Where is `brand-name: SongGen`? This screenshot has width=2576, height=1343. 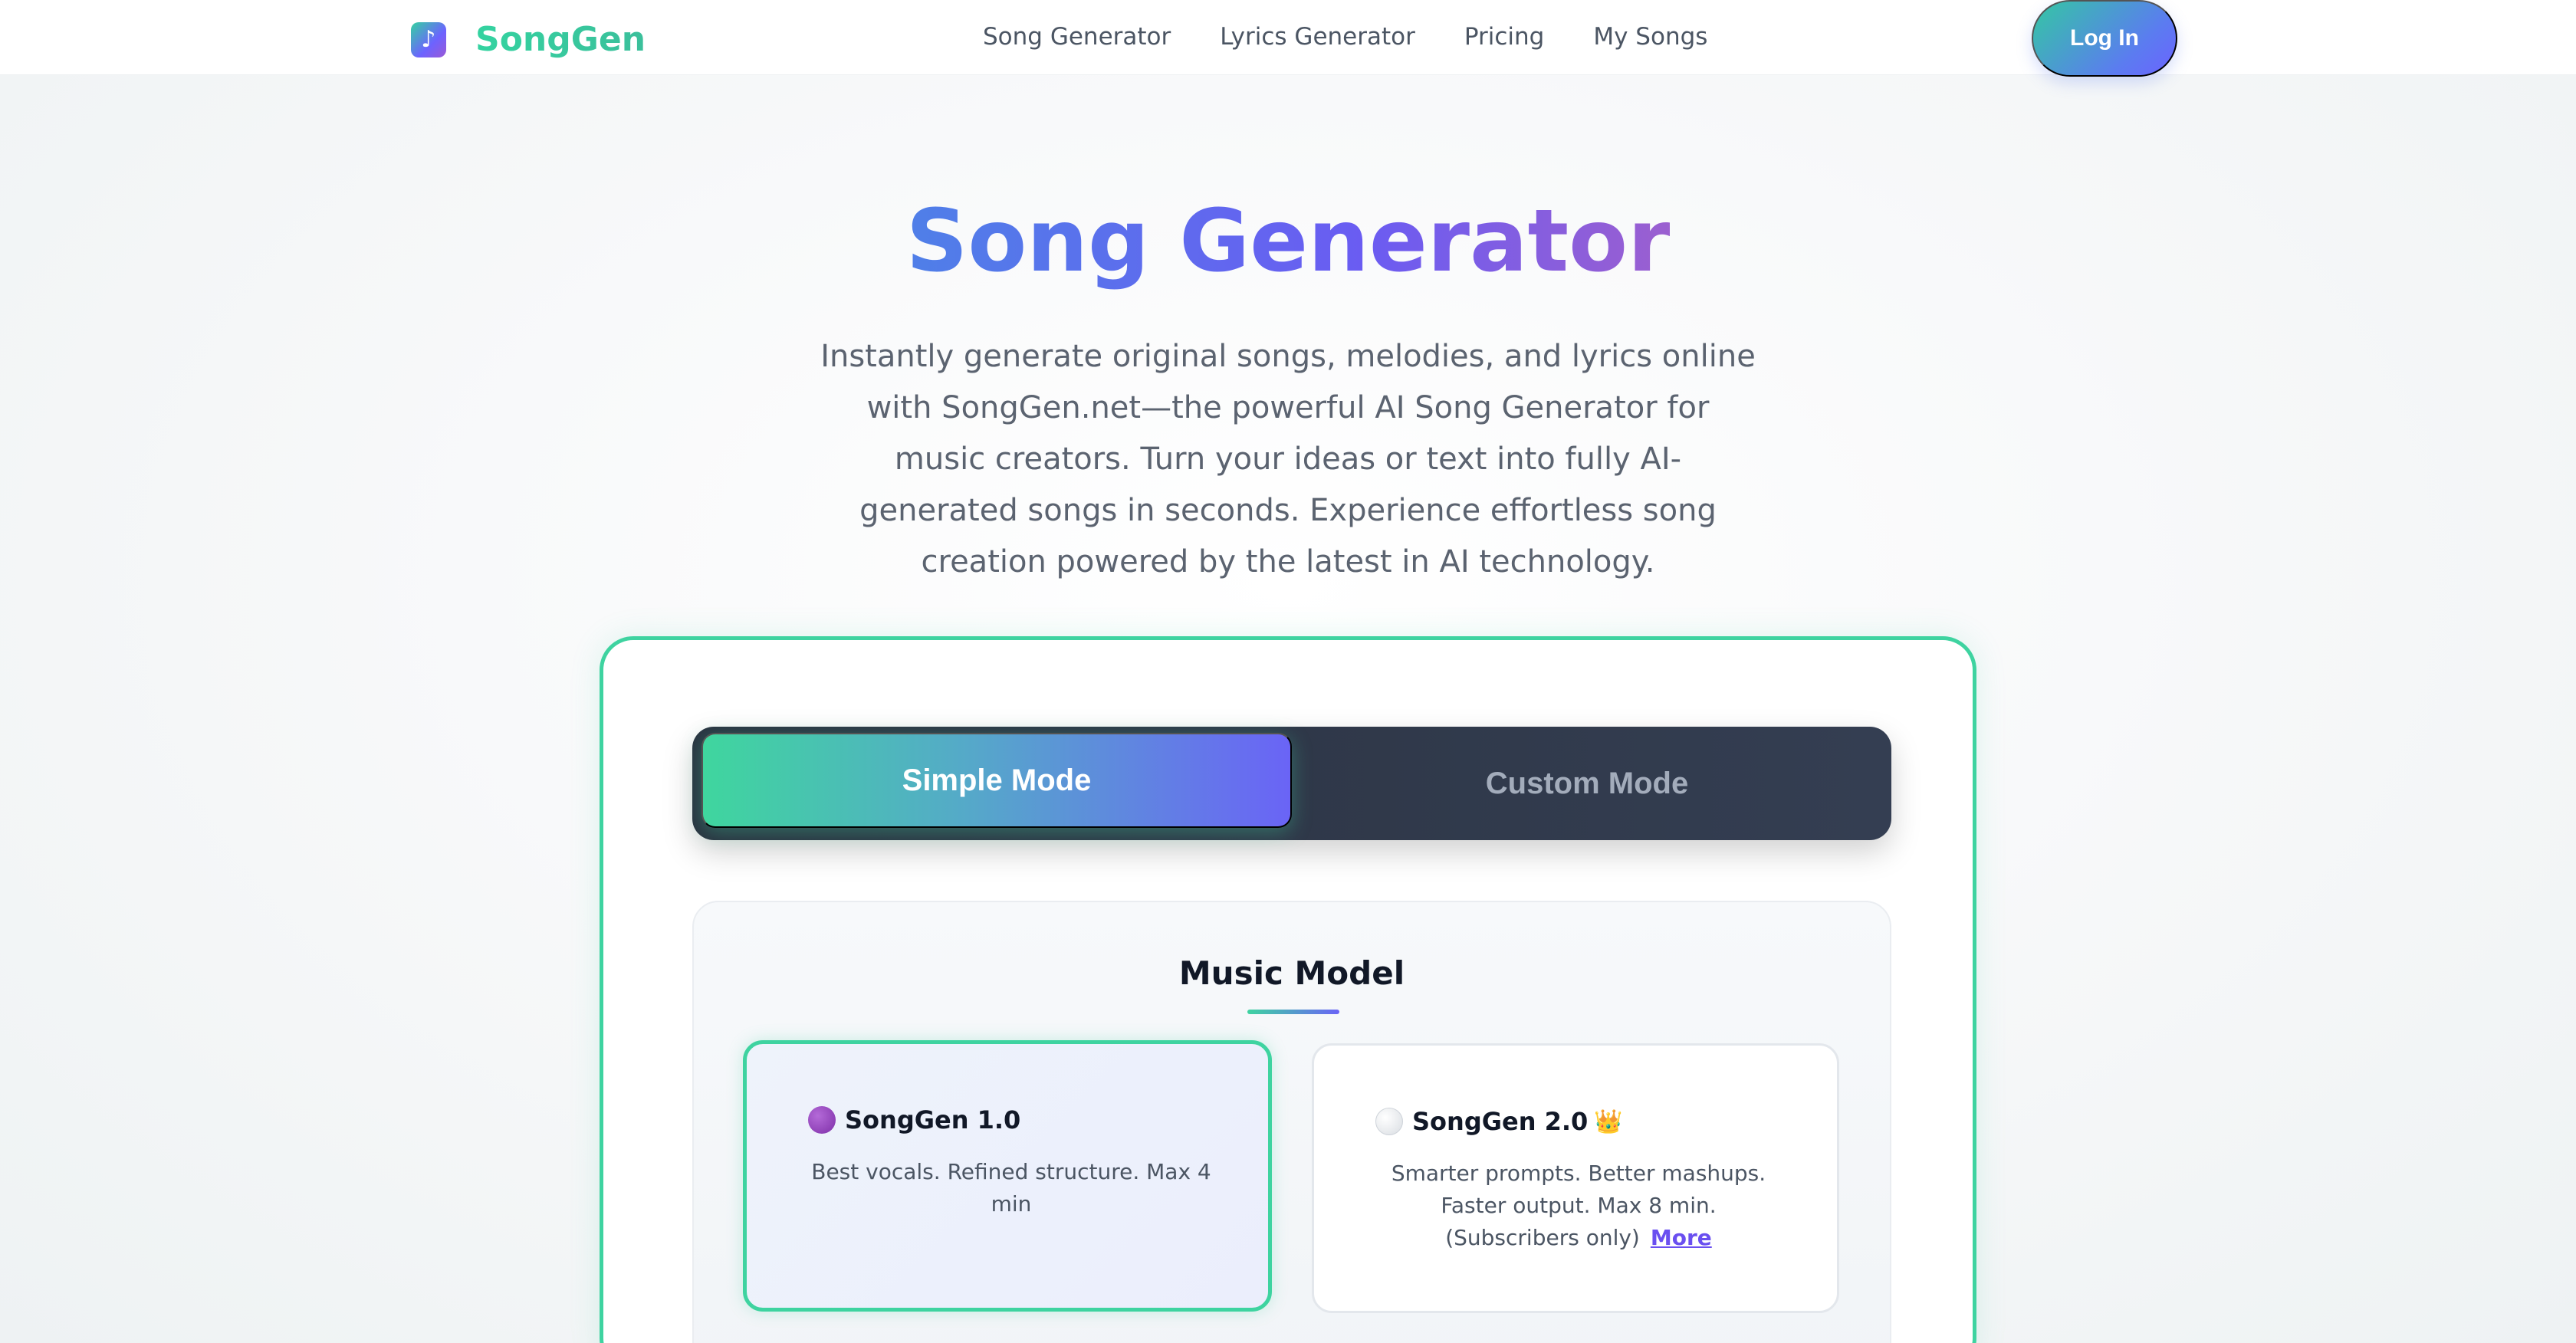
brand-name: SongGen is located at coordinates (560, 40).